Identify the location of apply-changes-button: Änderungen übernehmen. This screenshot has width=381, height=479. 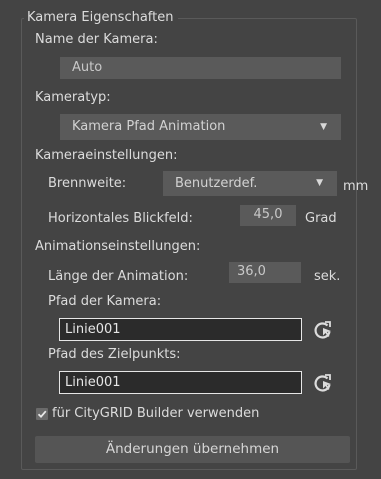
(192, 449).